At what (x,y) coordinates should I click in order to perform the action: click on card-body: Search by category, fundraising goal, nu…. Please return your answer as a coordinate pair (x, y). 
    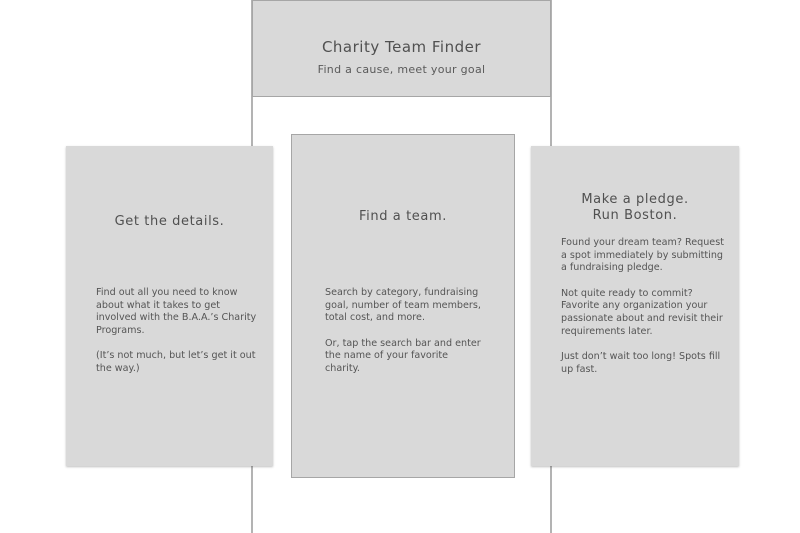
    Looking at the image, I should click on (405, 338).